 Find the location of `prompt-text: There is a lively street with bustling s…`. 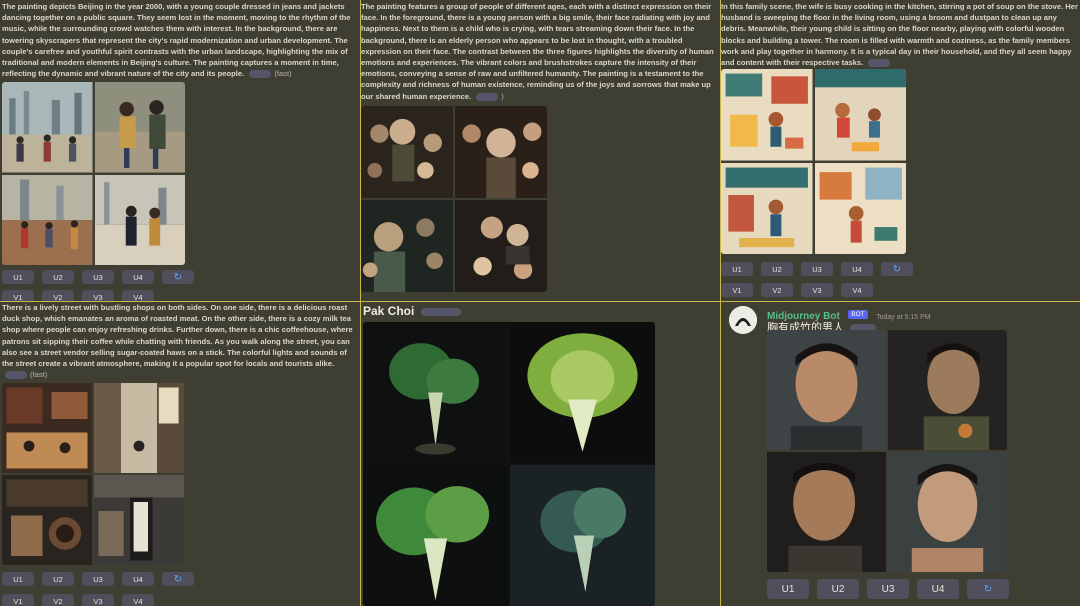

prompt-text: There is a lively street with bustling s… is located at coordinates (177, 341).